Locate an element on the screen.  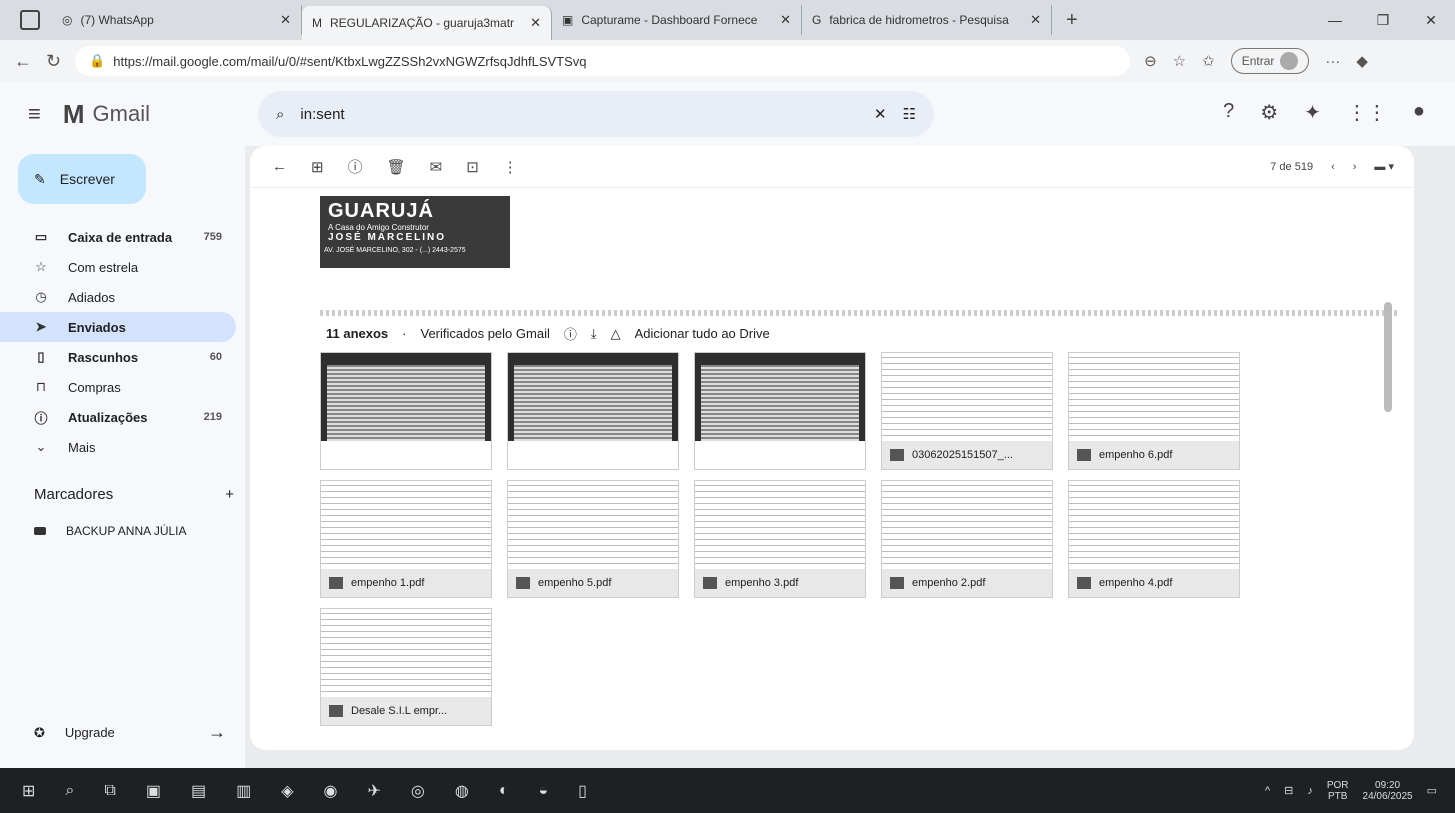
sidebar-item-snoozed: ◷ Adiados is located at coordinates (118, 297).